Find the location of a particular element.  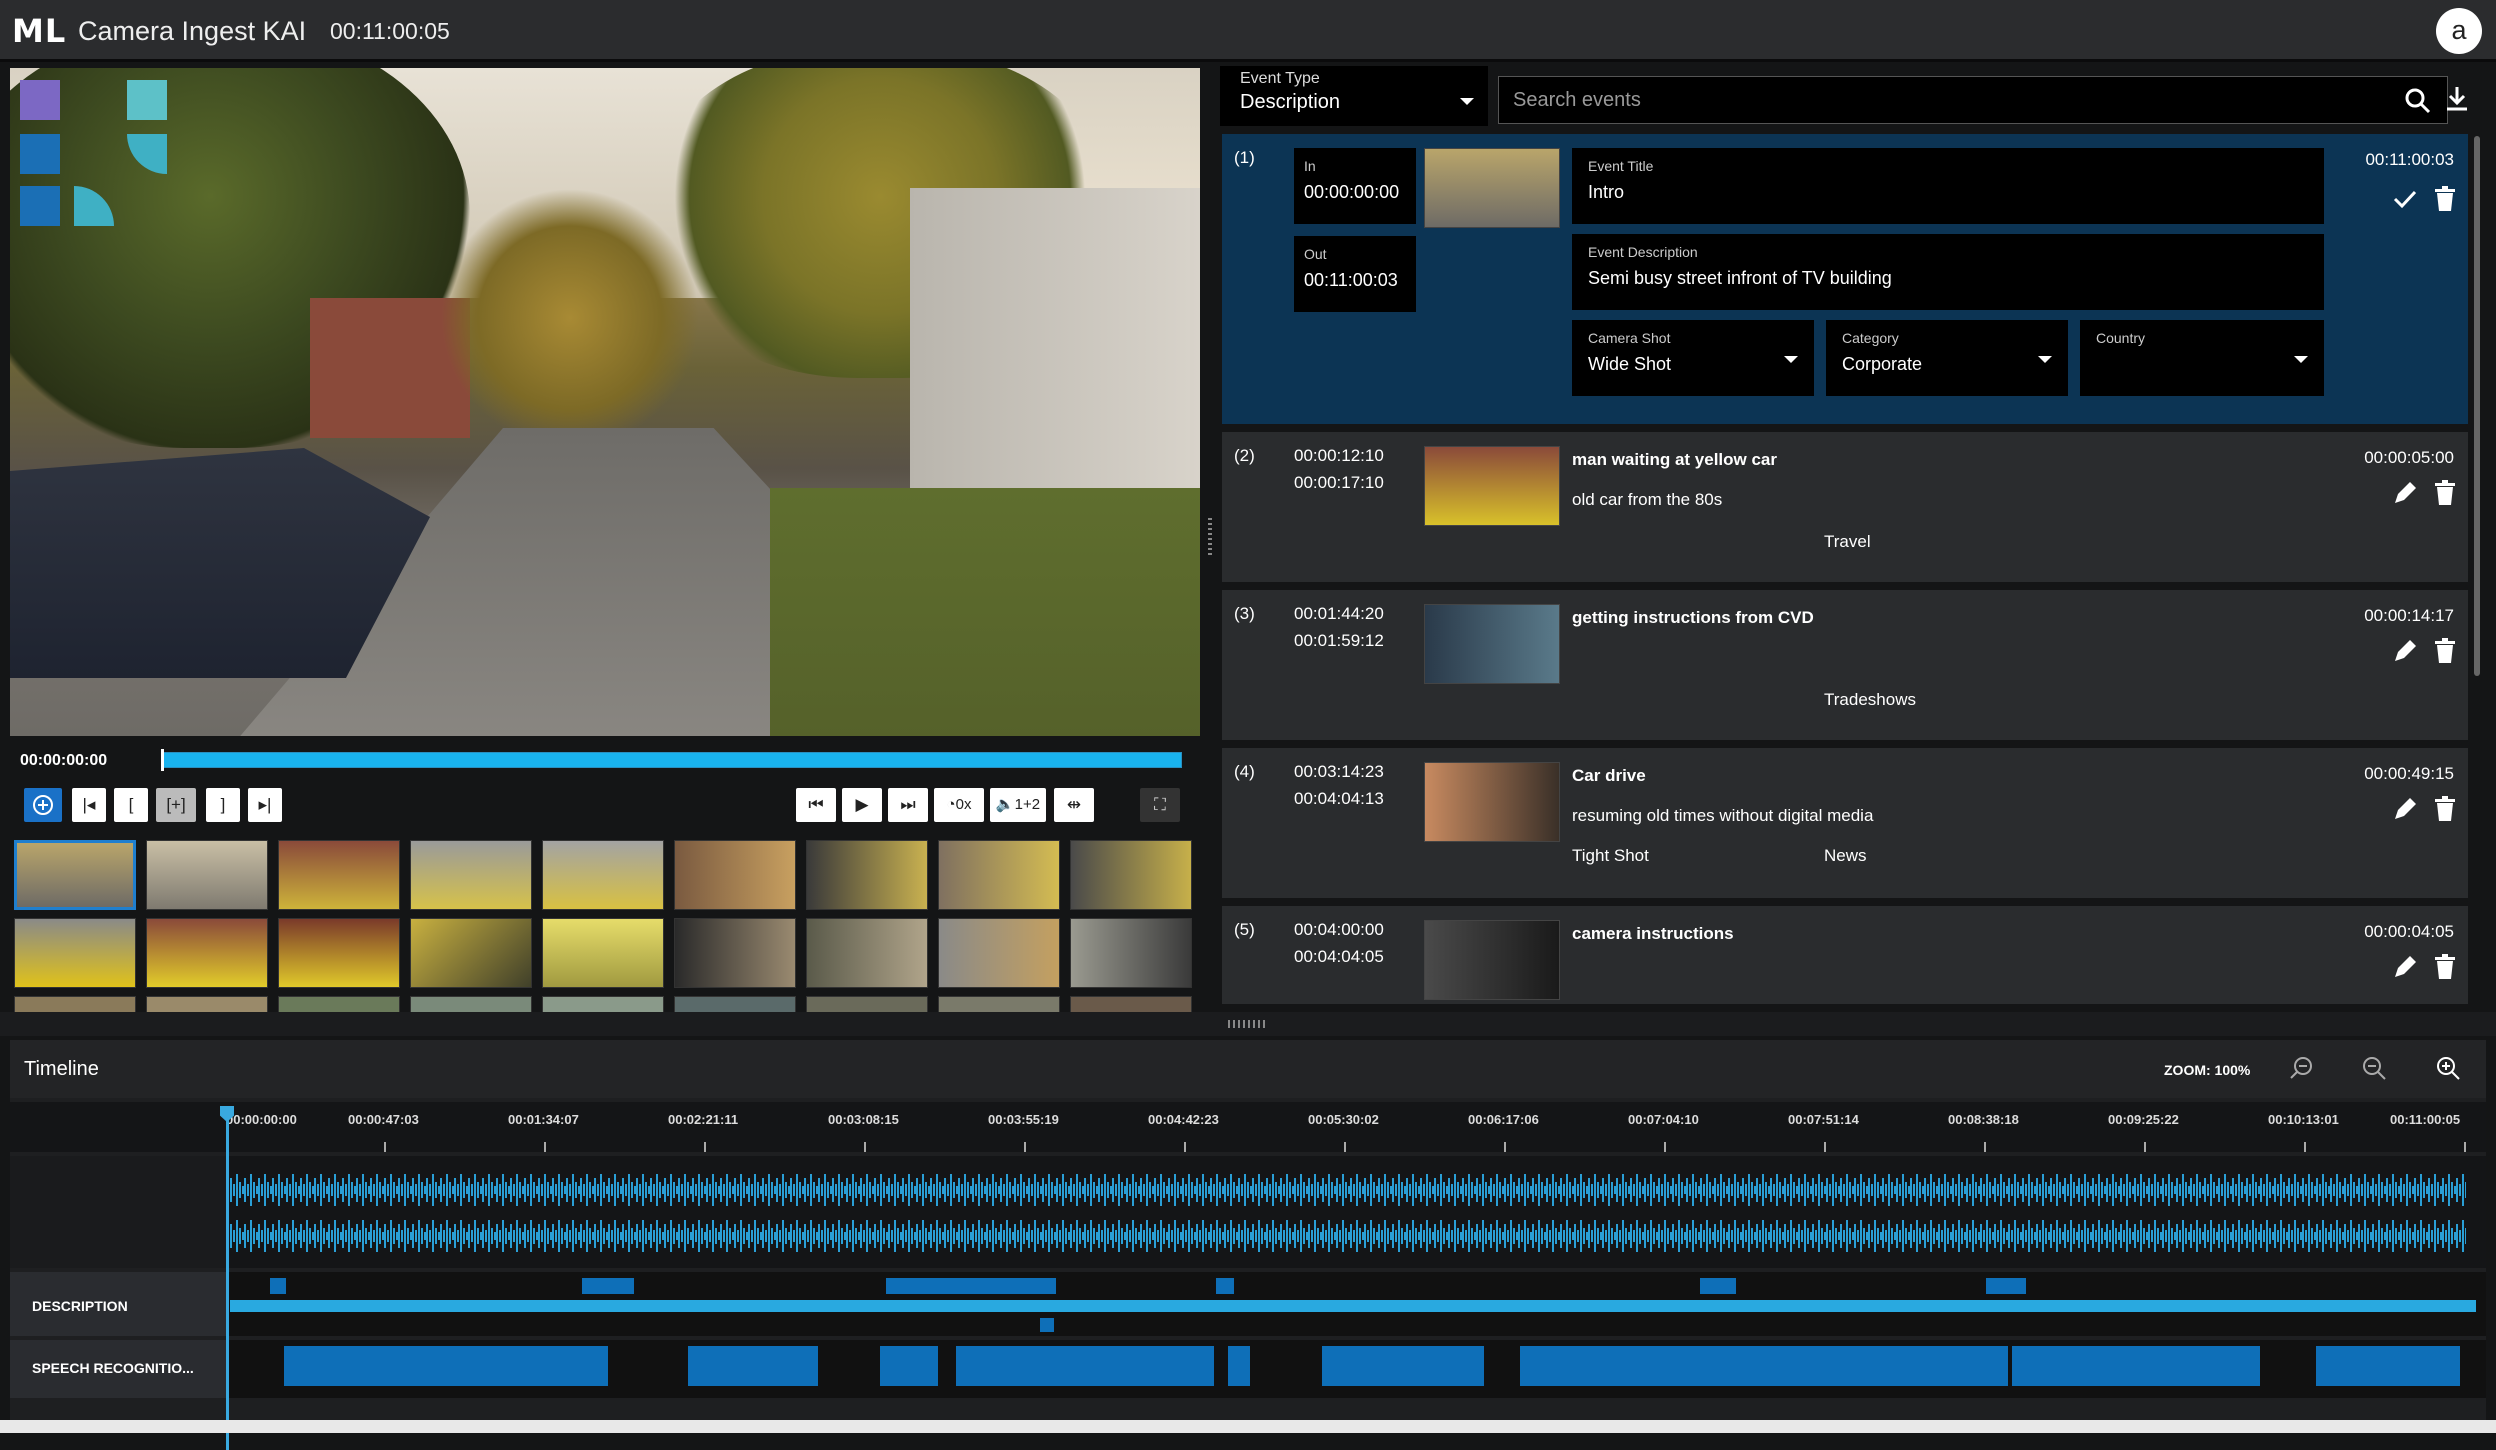

next-frame-button: ⏭ is located at coordinates (908, 805).